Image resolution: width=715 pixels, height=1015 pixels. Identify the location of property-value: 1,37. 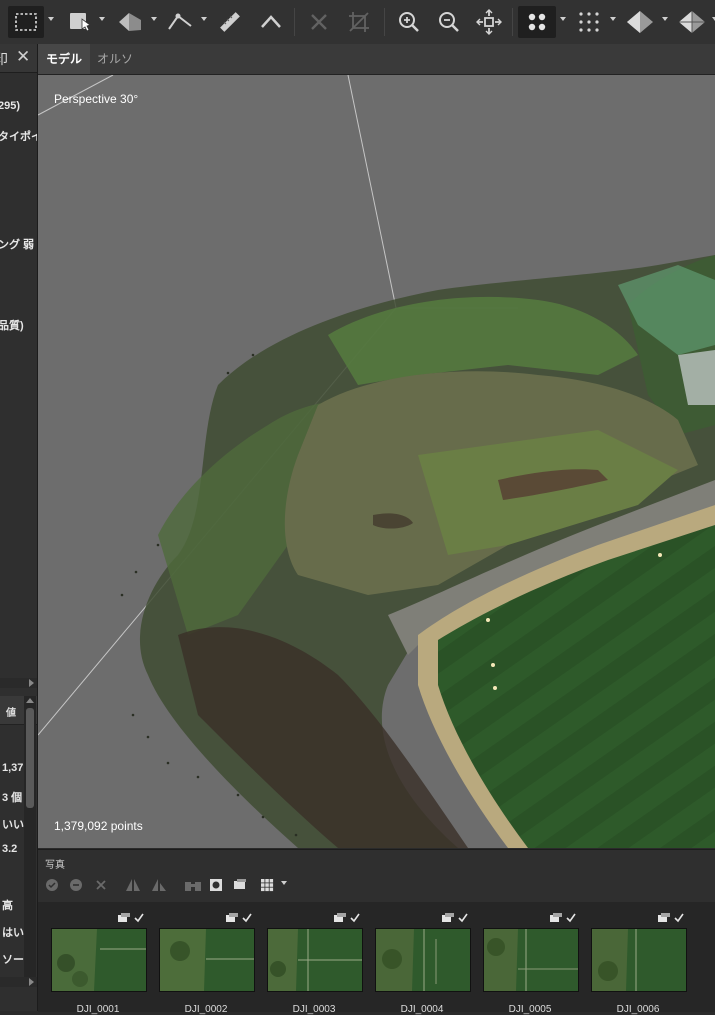
(13, 768).